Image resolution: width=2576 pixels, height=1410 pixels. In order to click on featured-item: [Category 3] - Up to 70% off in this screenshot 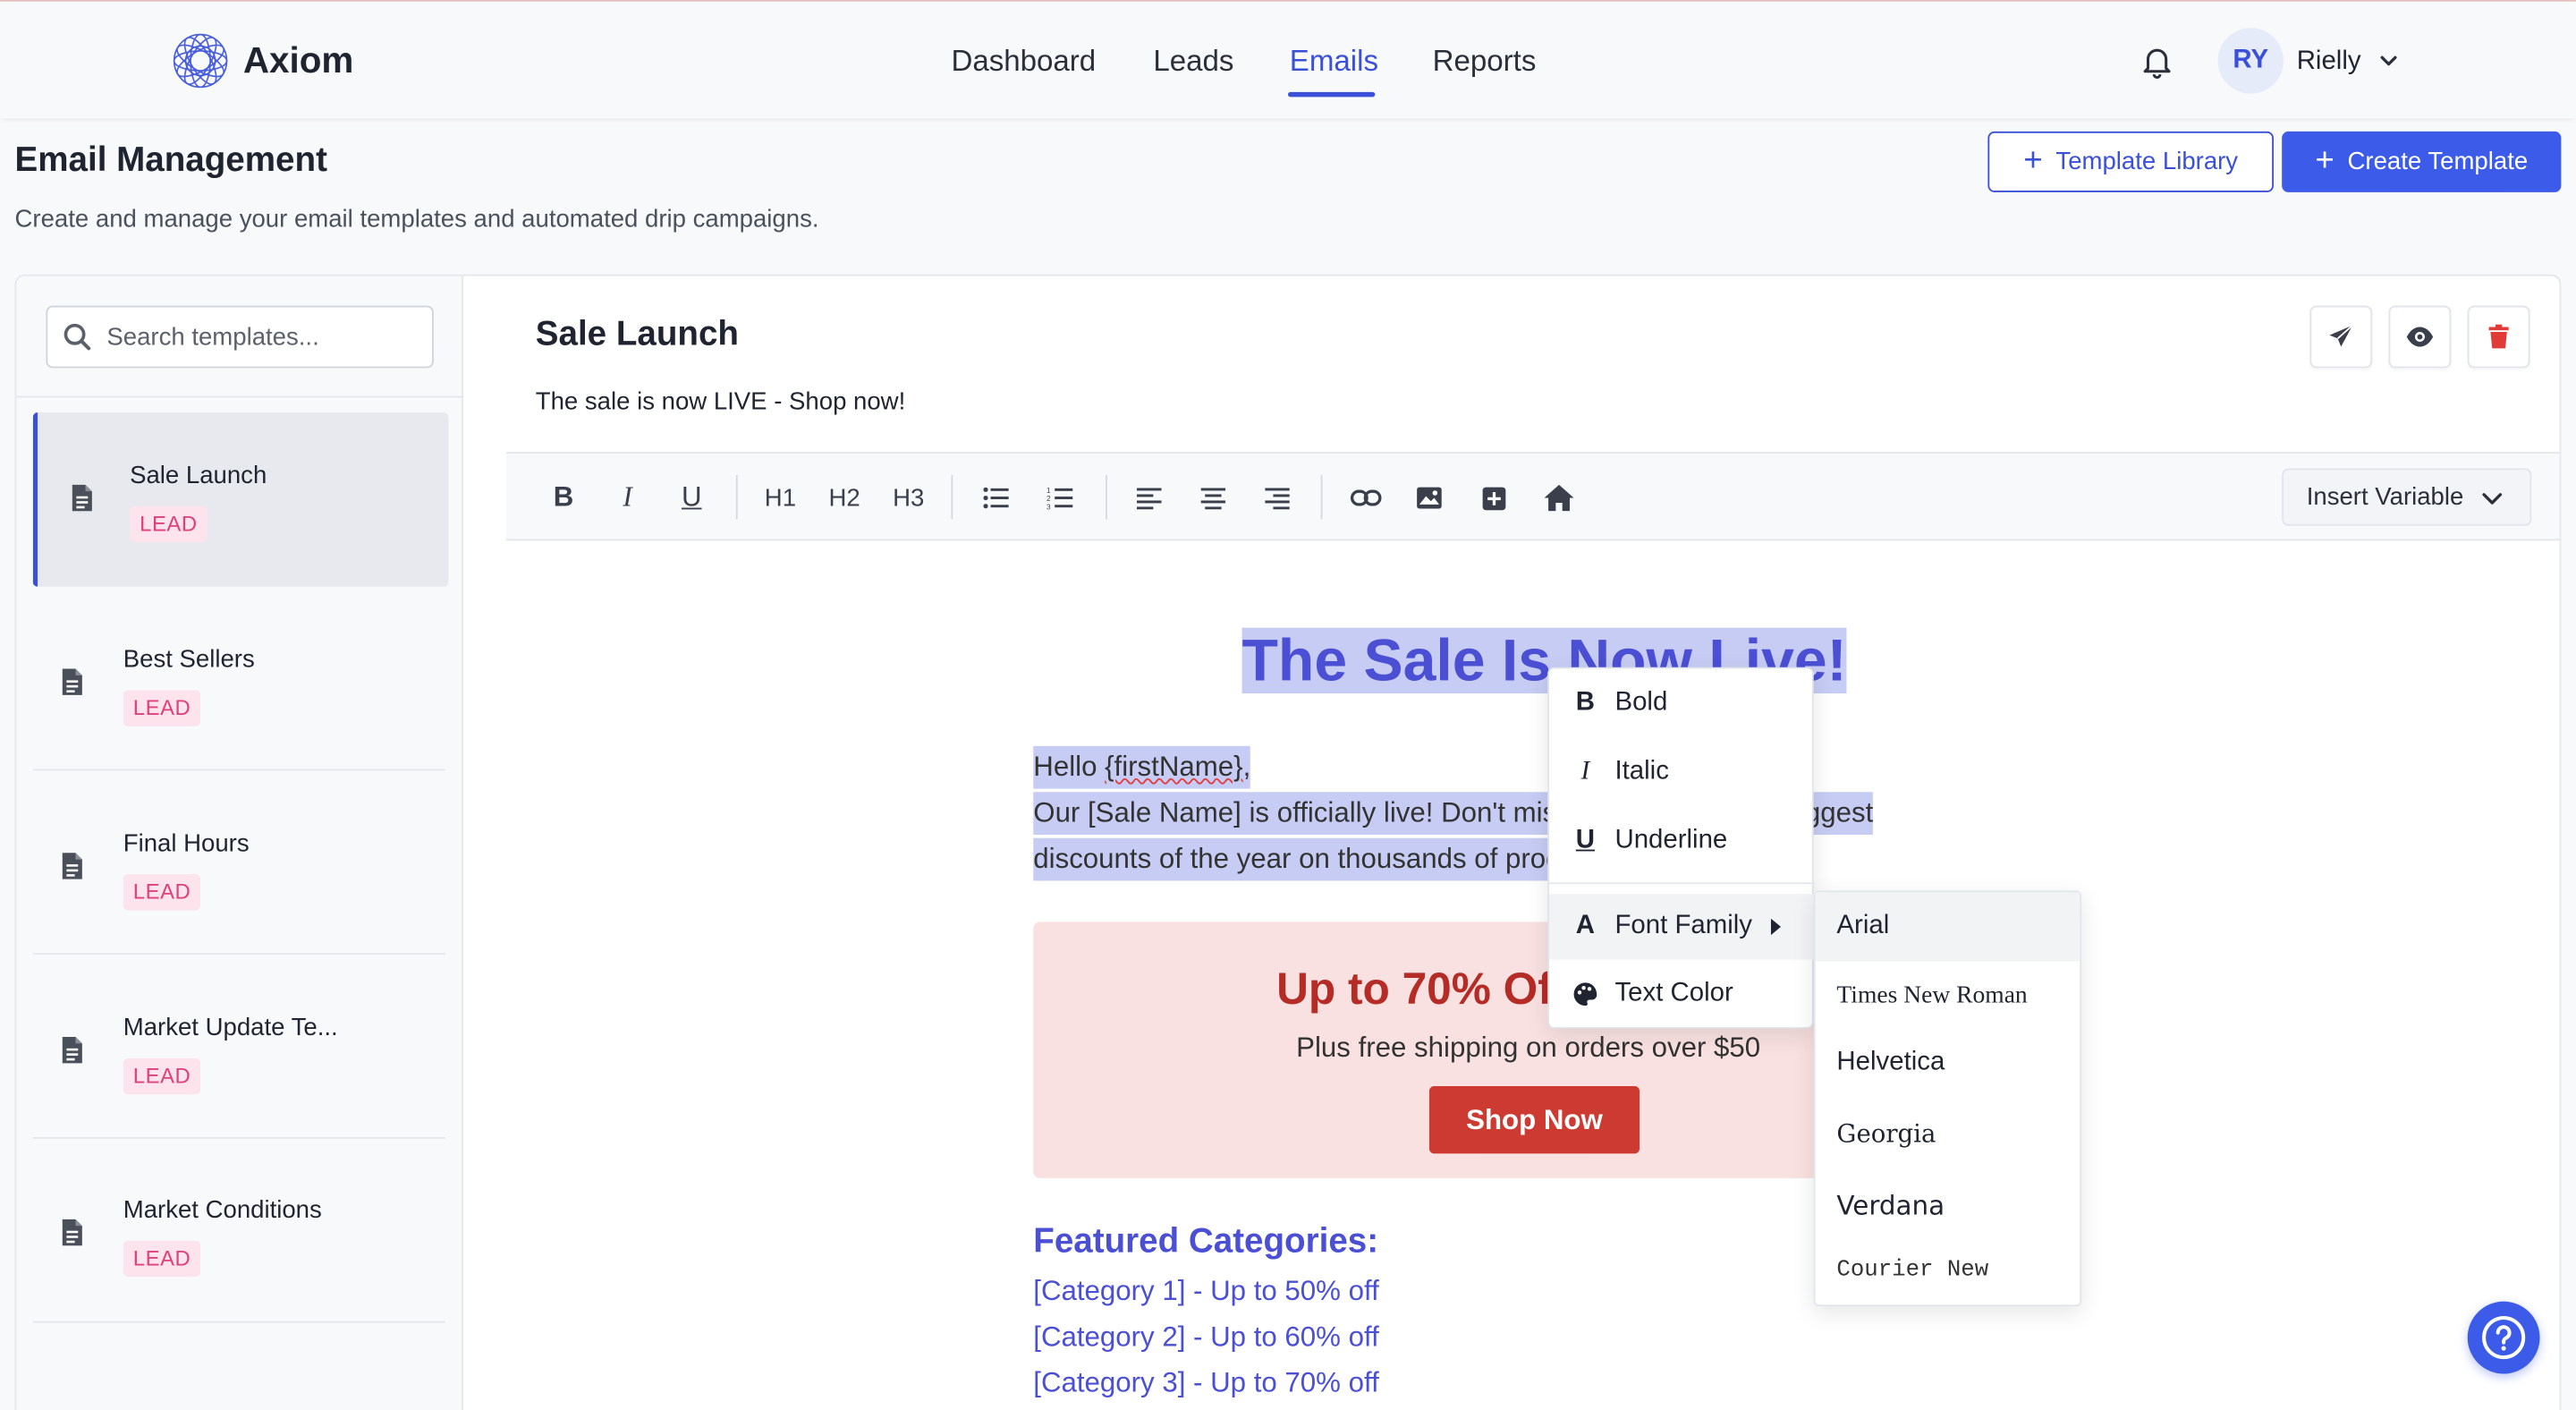, I will do `click(1205, 1383)`.